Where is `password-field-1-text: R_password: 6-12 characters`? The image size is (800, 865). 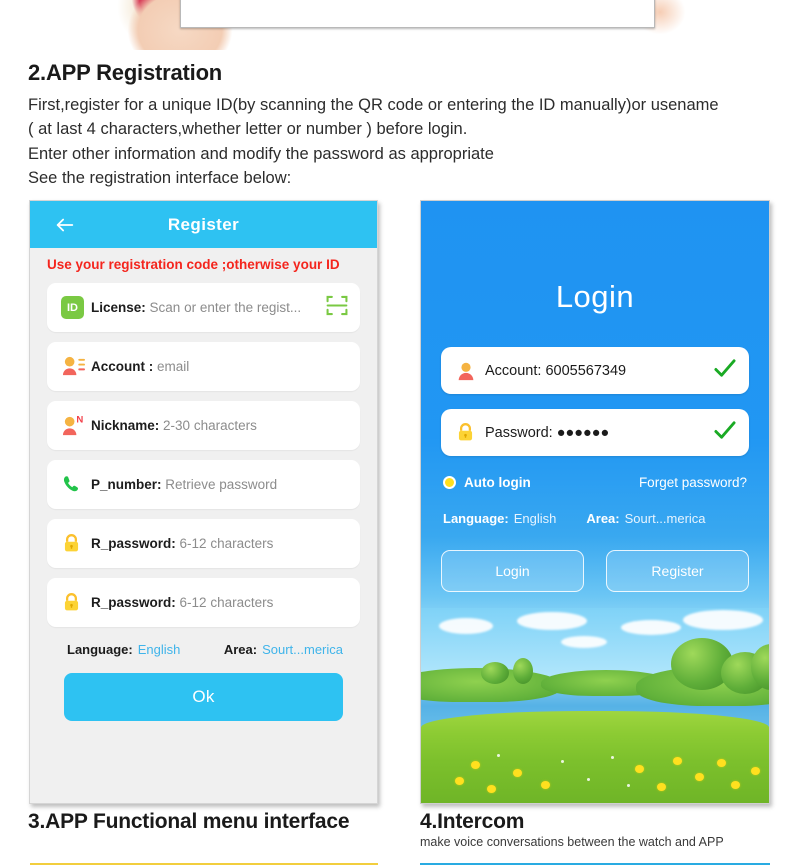 password-field-1-text: R_password: 6-12 characters is located at coordinates (182, 543).